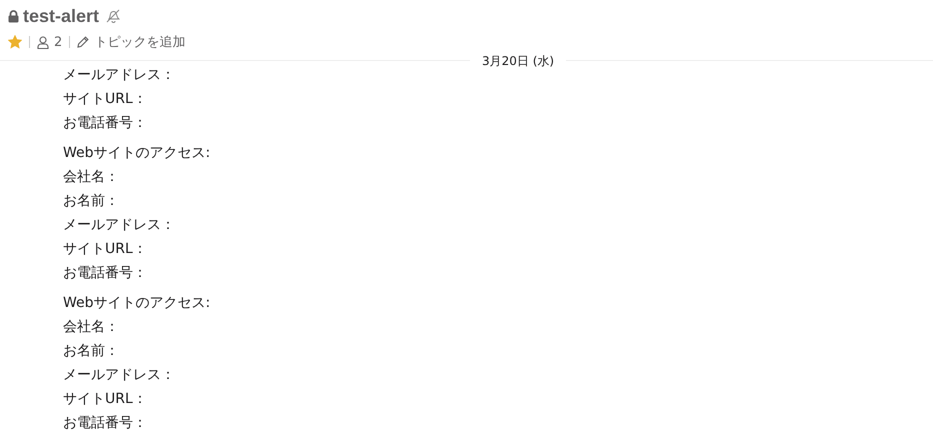  Describe the element at coordinates (43, 42) in the screenshot. I see `person-icon` at that location.